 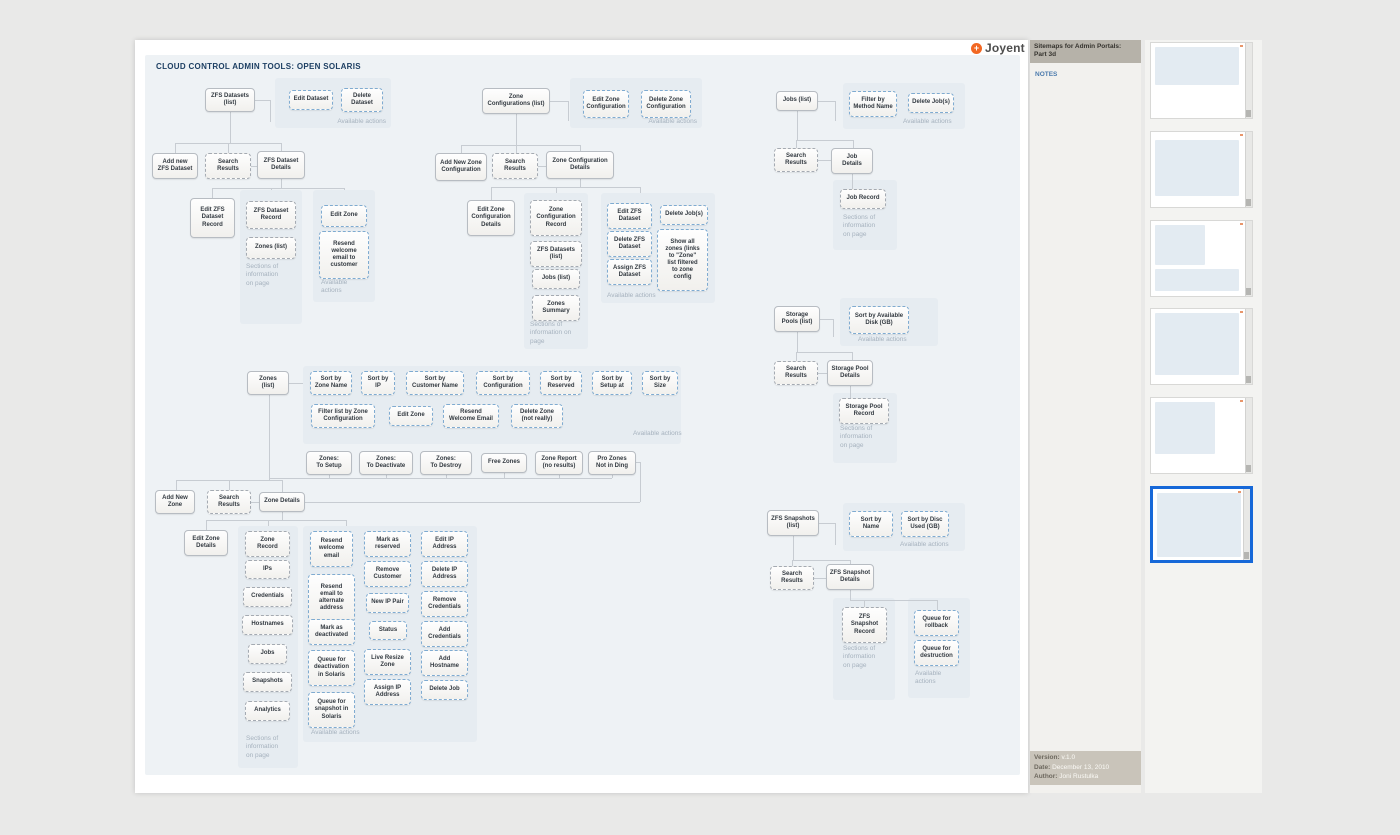 What do you see at coordinates (1079, 777) in the screenshot?
I see `author-value: Joni Rustulka` at bounding box center [1079, 777].